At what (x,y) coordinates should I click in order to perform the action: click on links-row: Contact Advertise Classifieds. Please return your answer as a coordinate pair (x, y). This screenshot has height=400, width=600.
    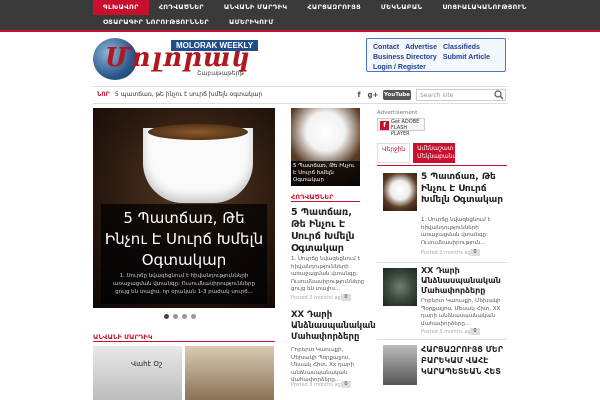
    Looking at the image, I should click on (436, 48).